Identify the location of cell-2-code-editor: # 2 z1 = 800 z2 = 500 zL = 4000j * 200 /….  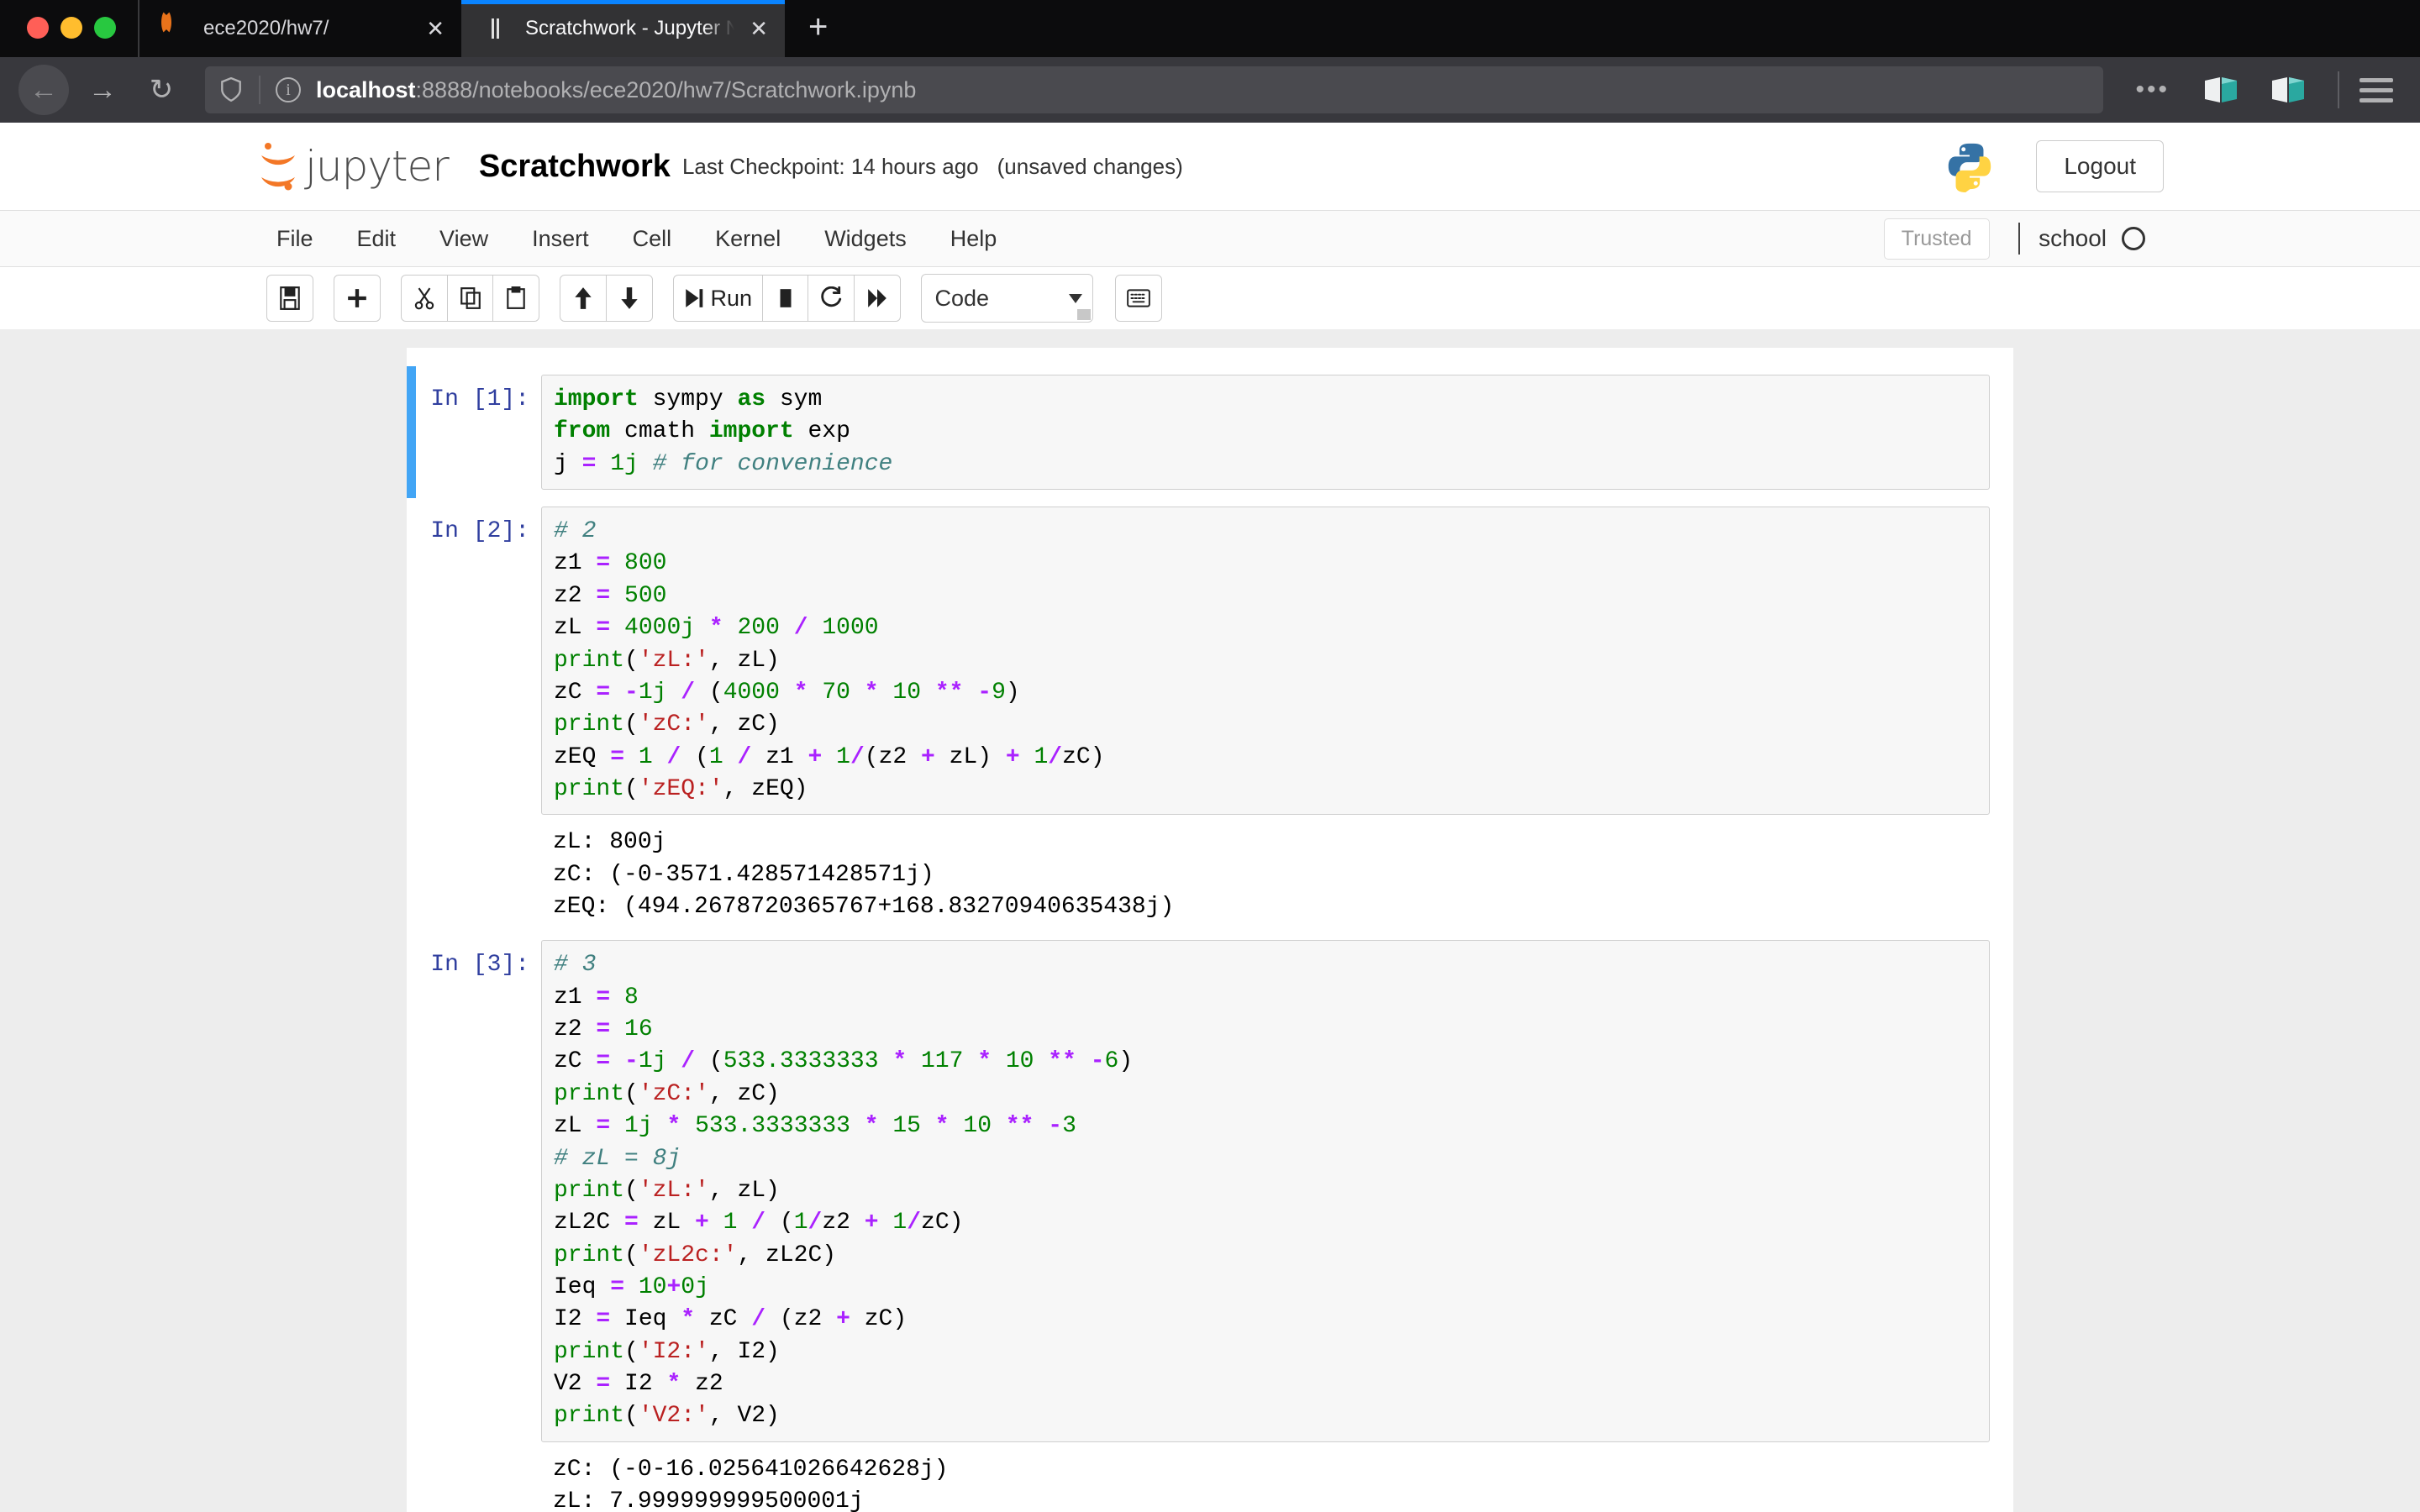
(1265, 661).